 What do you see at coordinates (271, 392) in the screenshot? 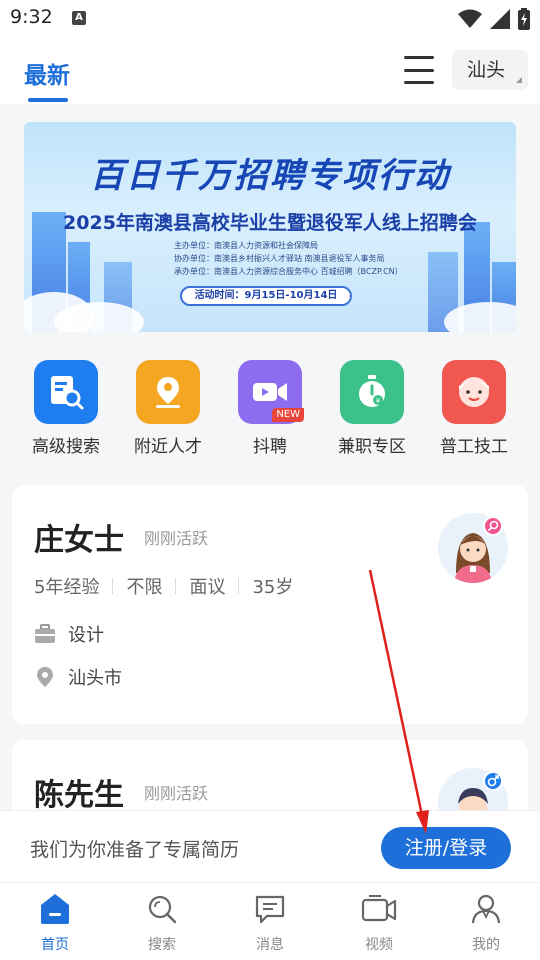
I see `video-camera-icon: NEW` at bounding box center [271, 392].